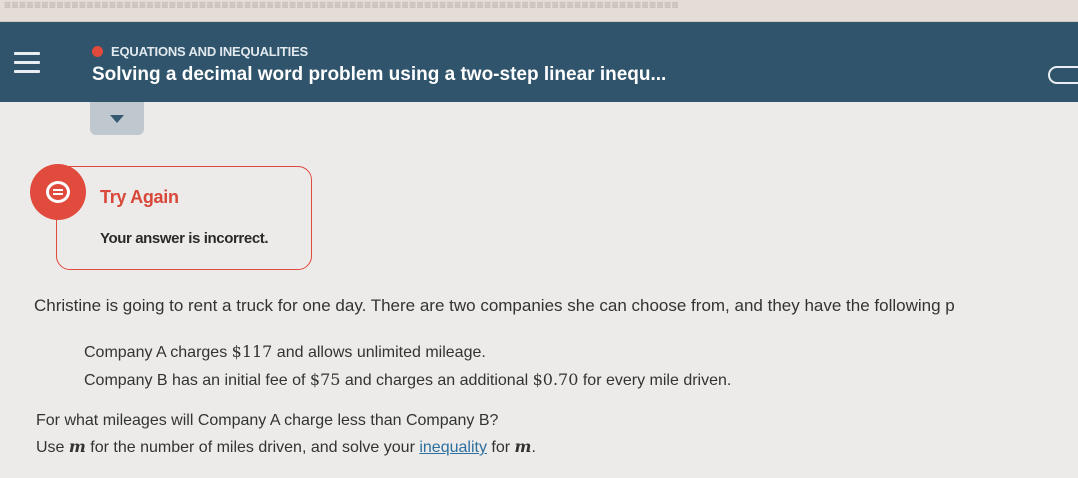 The image size is (1078, 478). I want to click on inequality-link: inequality, so click(453, 447).